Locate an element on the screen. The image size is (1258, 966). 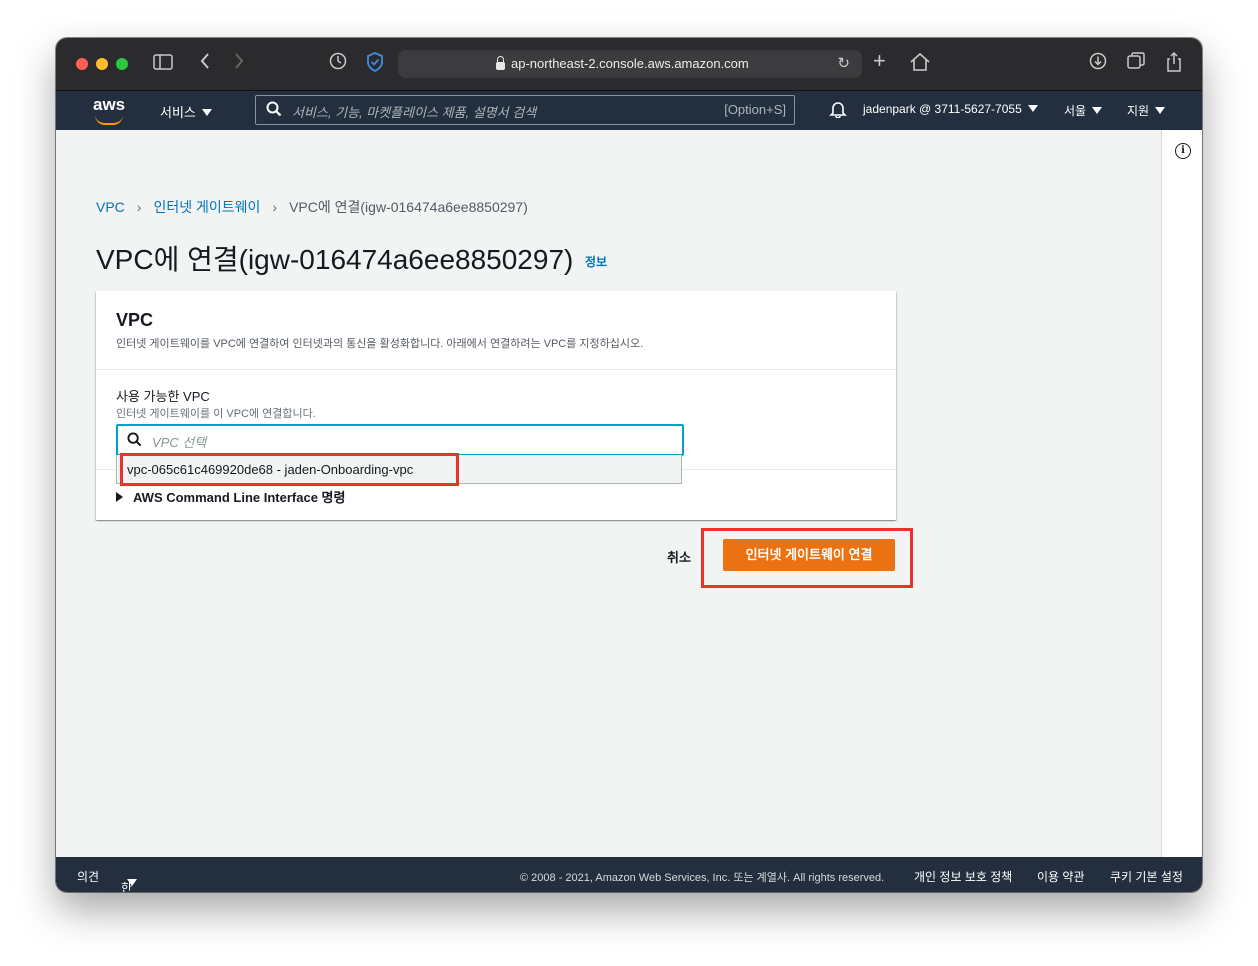
share-icon is located at coordinates (1174, 64).